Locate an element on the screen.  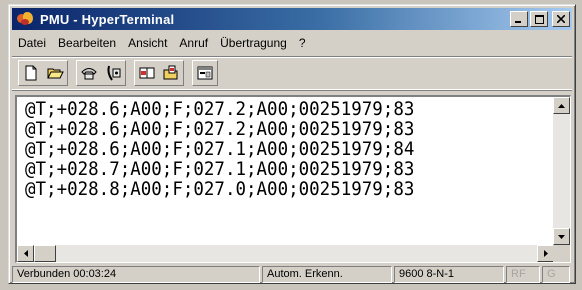
scroll-up-button is located at coordinates (561, 105).